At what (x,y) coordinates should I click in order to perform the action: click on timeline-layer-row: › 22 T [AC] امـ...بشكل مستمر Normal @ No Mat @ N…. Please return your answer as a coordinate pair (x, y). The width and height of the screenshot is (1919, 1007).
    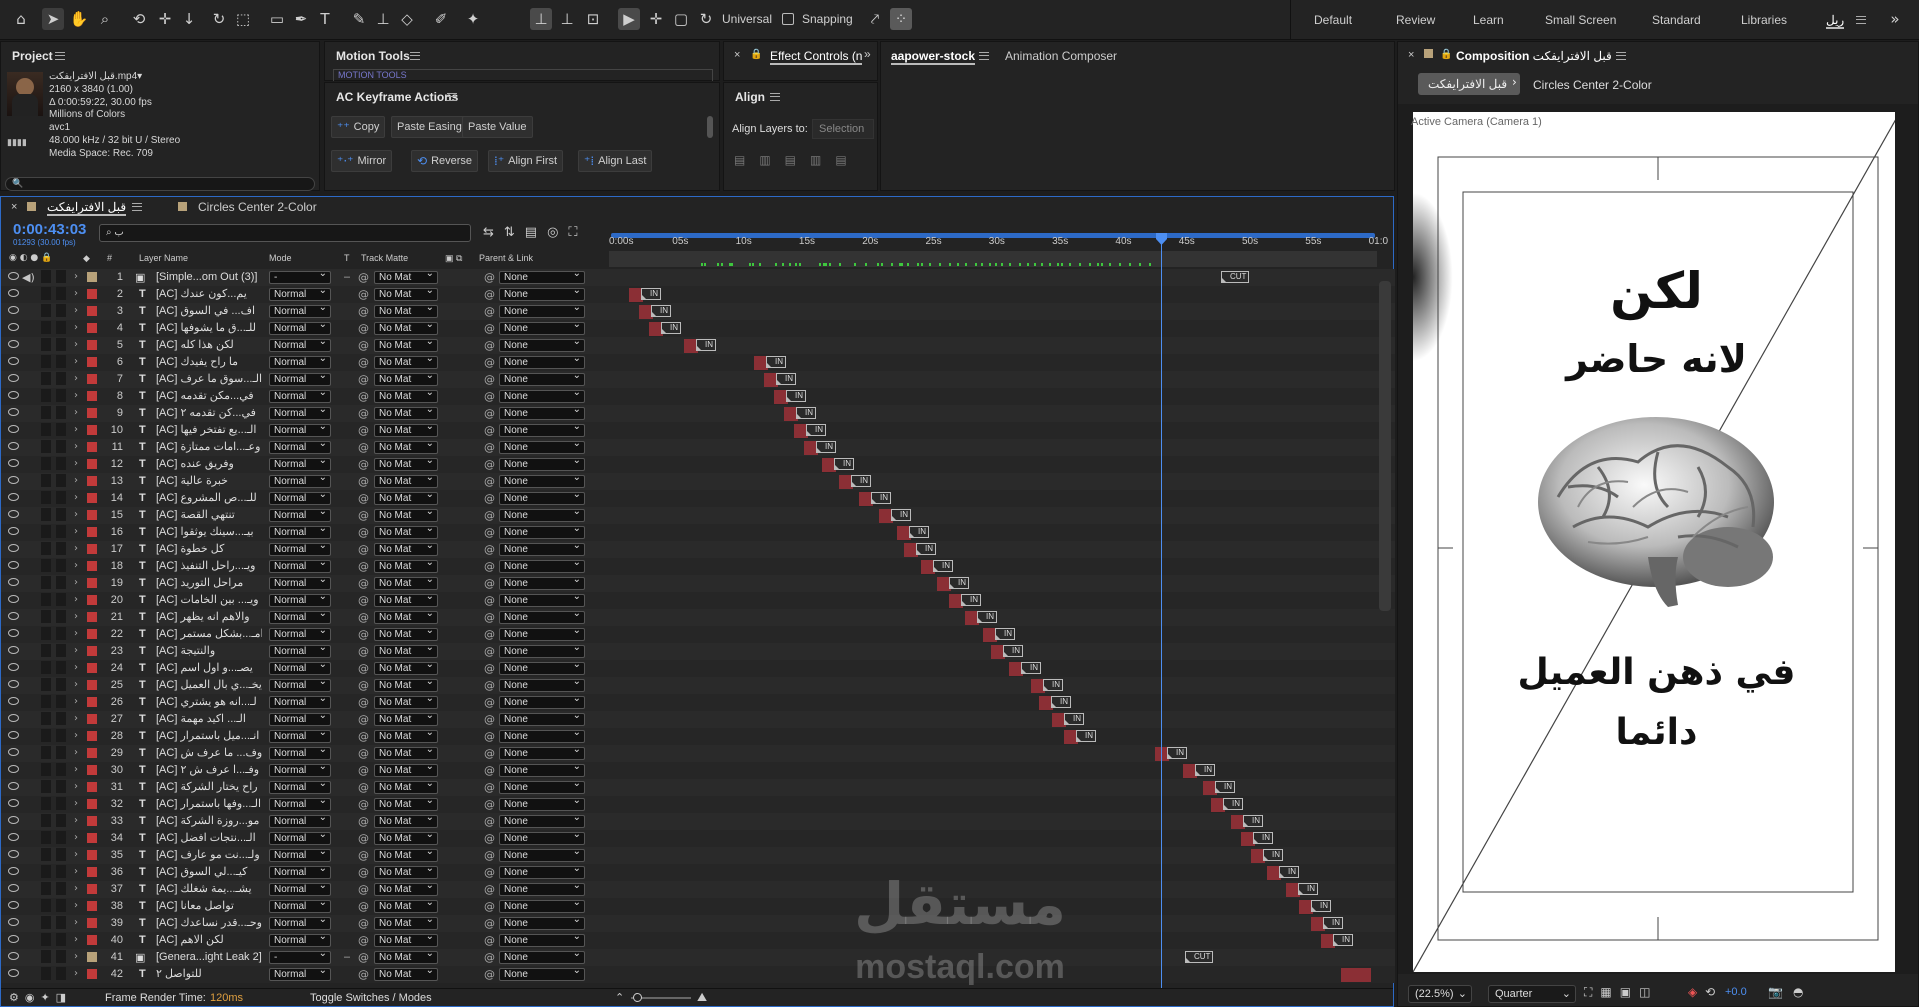
    Looking at the image, I should click on (698, 634).